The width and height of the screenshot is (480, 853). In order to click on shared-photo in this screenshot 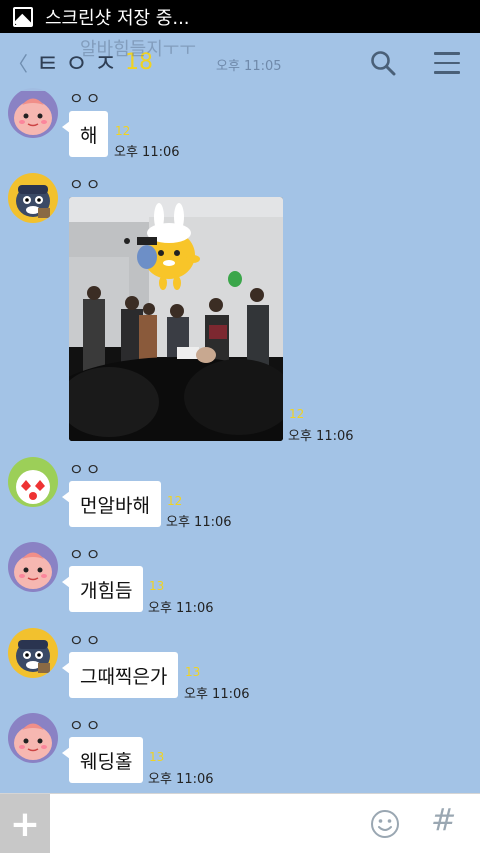, I will do `click(176, 319)`.